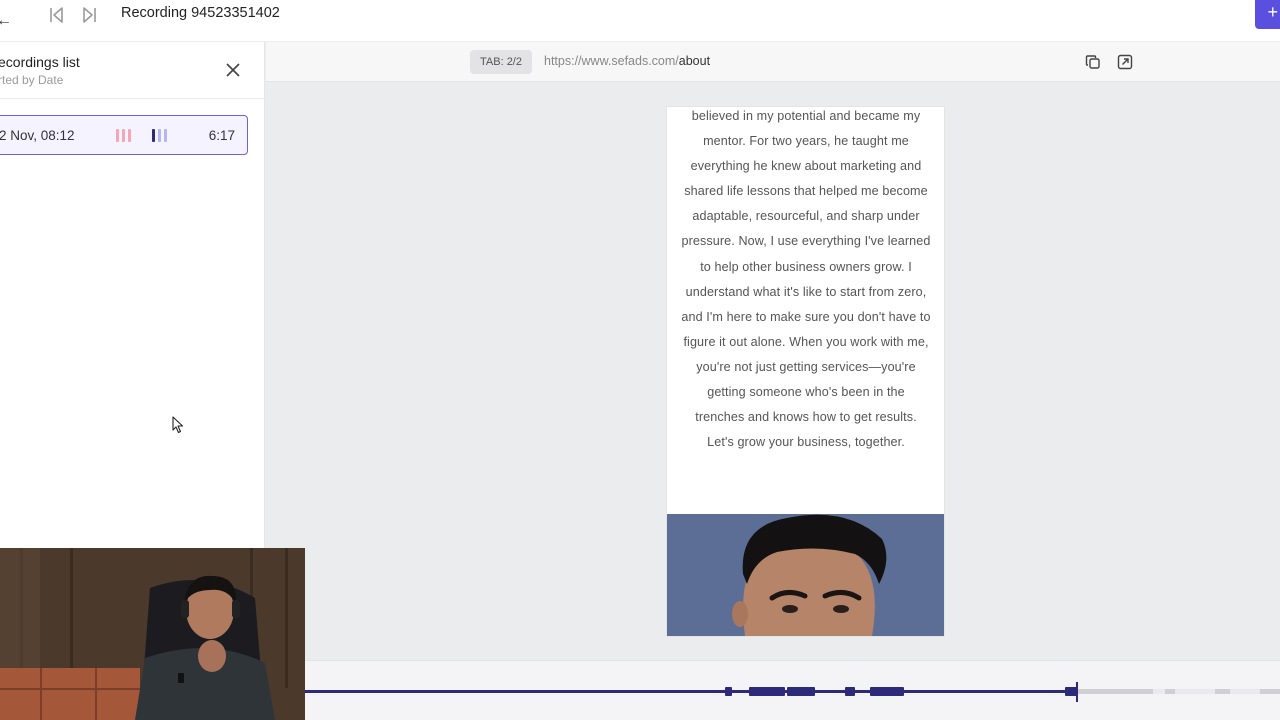 This screenshot has height=720, width=1280. I want to click on close-icon, so click(233, 70).